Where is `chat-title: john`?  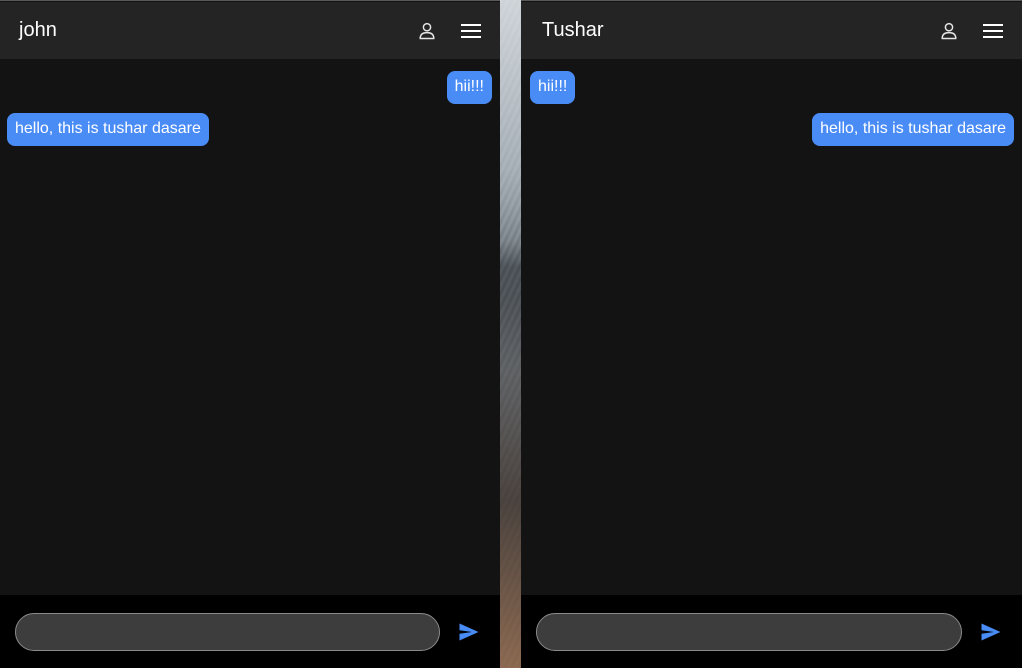 chat-title: john is located at coordinates (38, 29).